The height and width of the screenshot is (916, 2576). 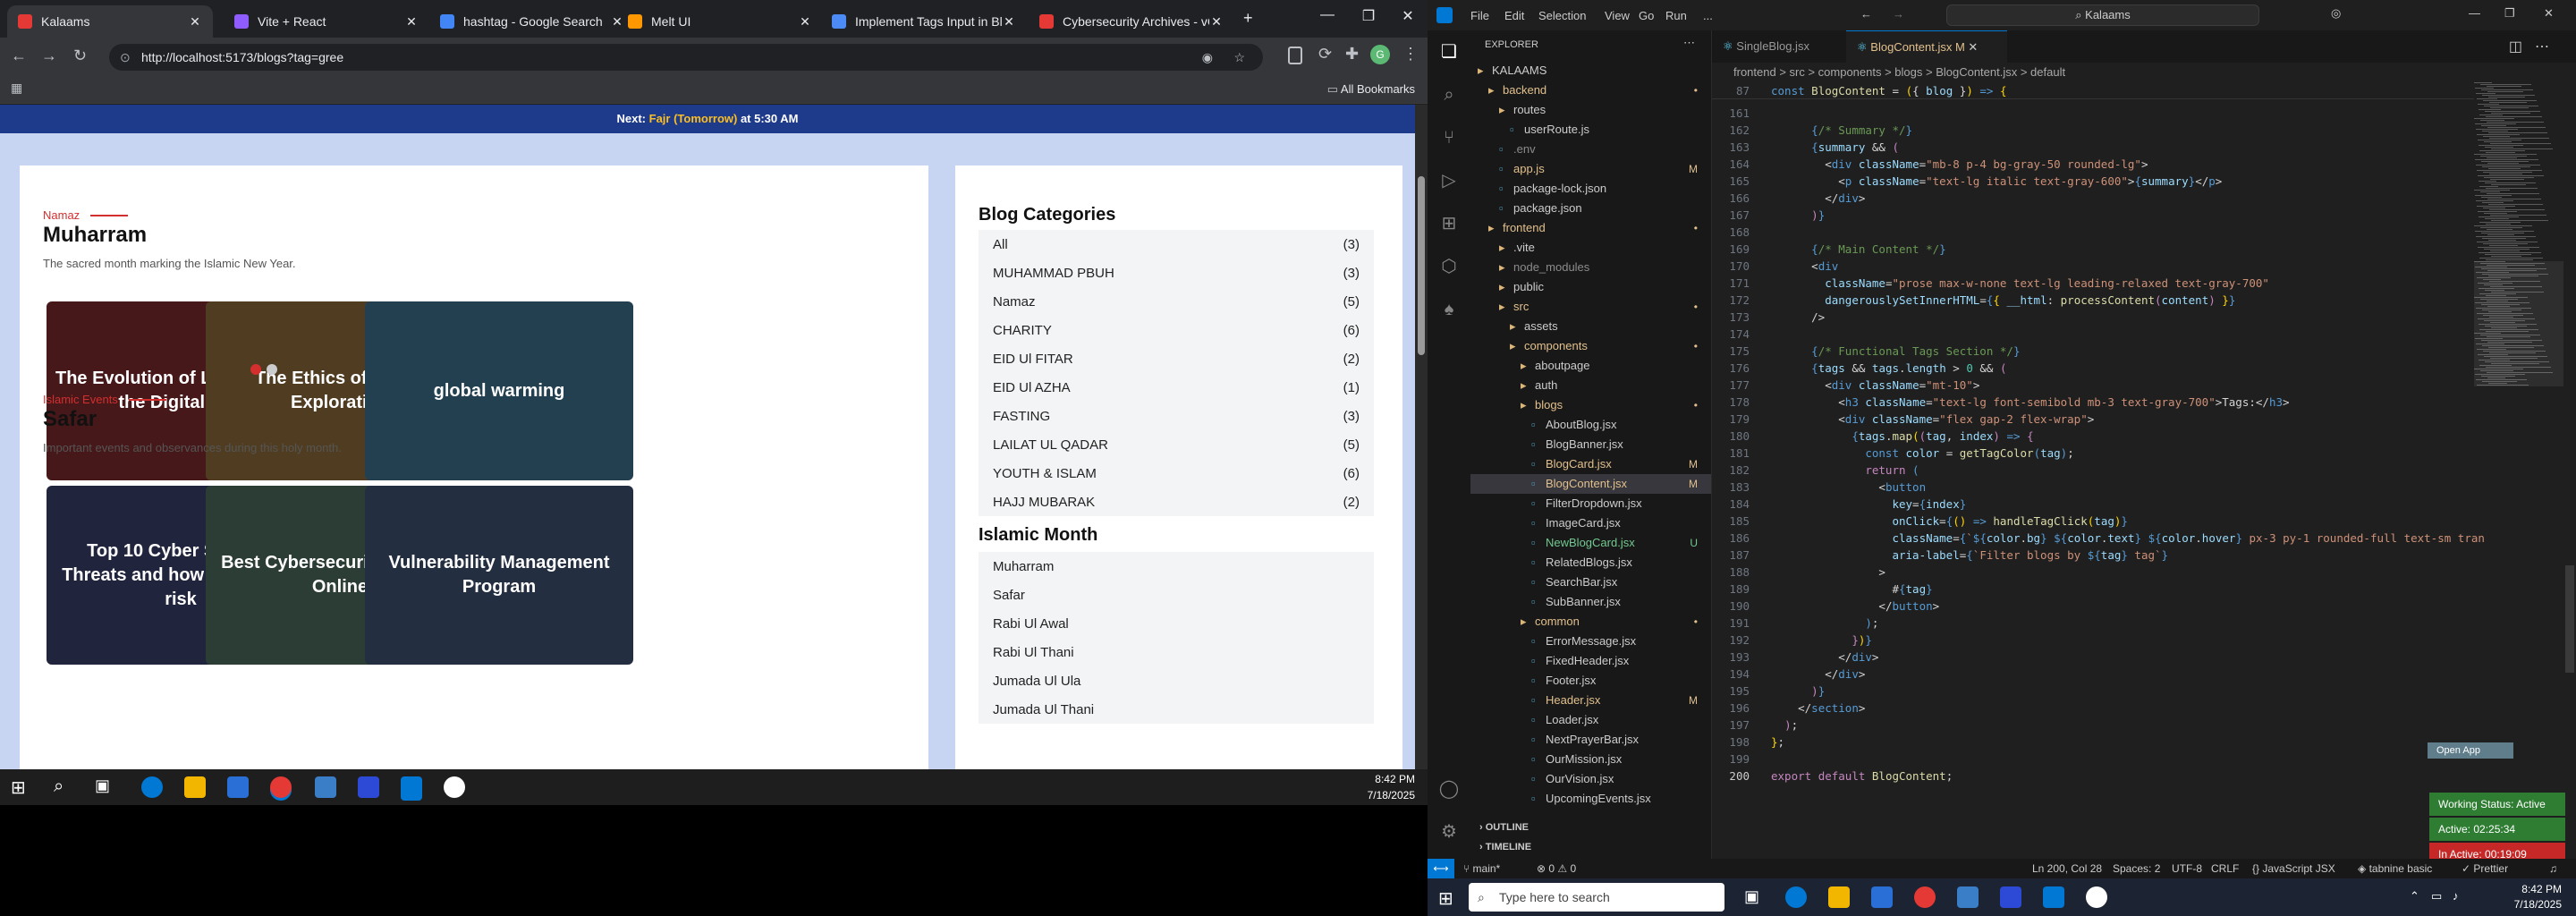 What do you see at coordinates (1176, 709) in the screenshot?
I see `month-item: Jumada Ul Thani` at bounding box center [1176, 709].